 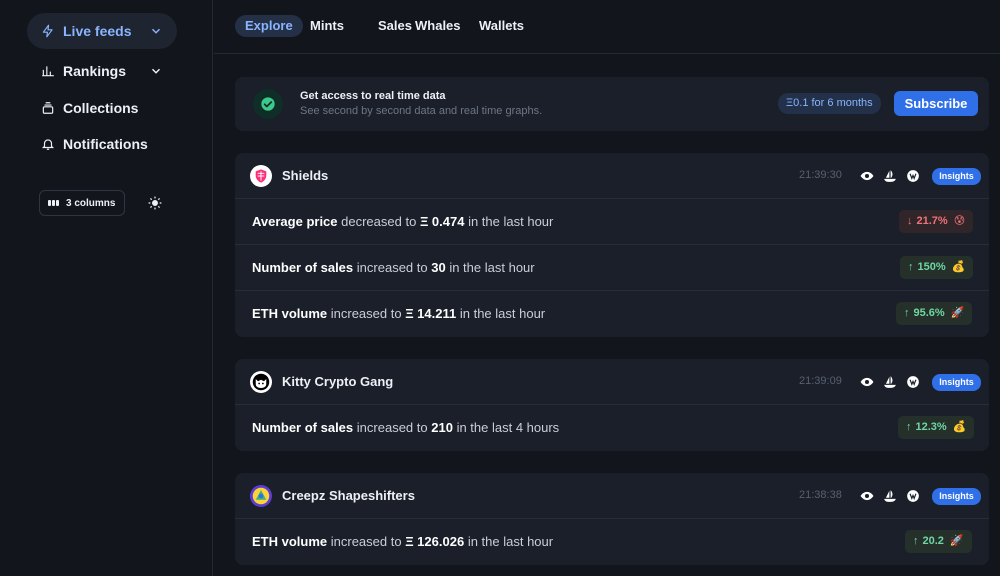 I want to click on collection-name: Shields, so click(x=305, y=175).